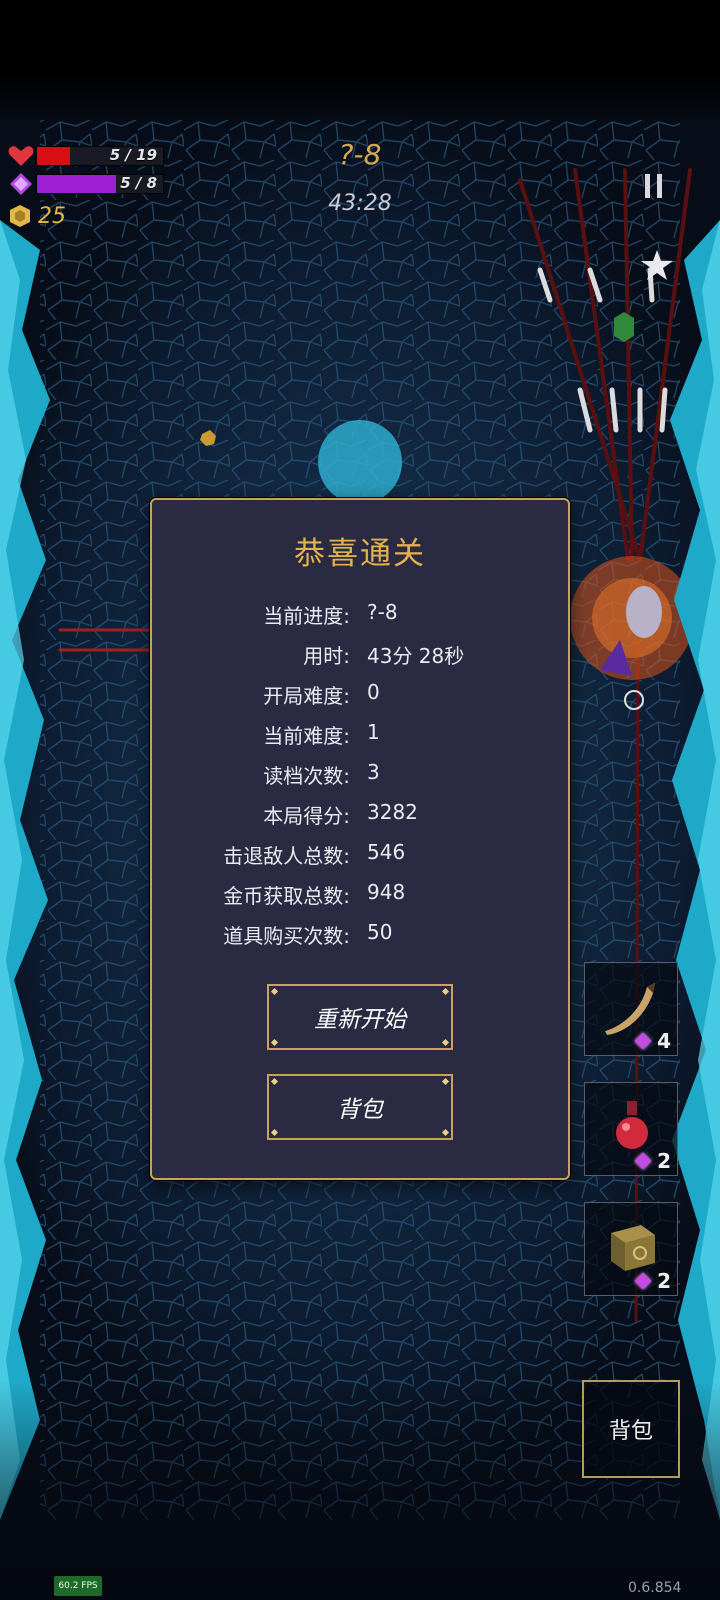 Image resolution: width=720 pixels, height=1600 pixels. What do you see at coordinates (306, 816) in the screenshot?
I see `stat-label: 本局得分:` at bounding box center [306, 816].